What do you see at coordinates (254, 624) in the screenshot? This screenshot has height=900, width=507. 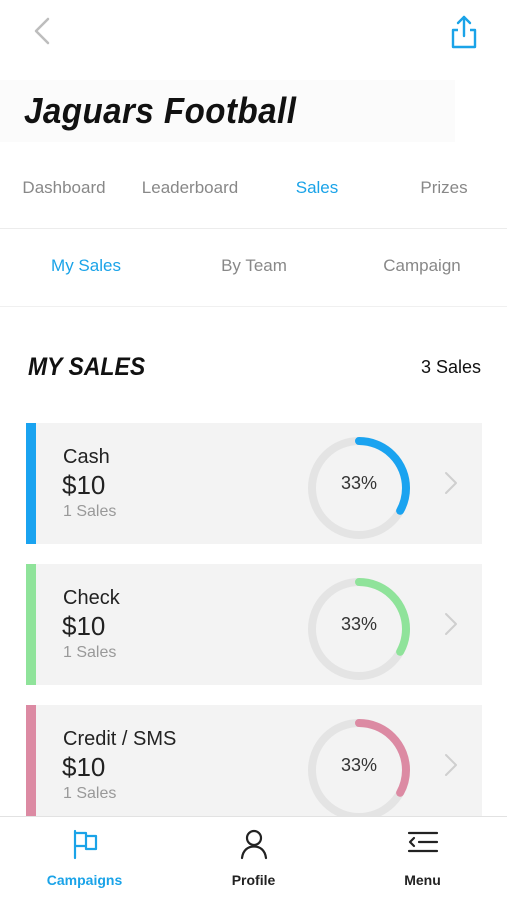 I see `sales-card-check: Check $10 1 Sales 33%` at bounding box center [254, 624].